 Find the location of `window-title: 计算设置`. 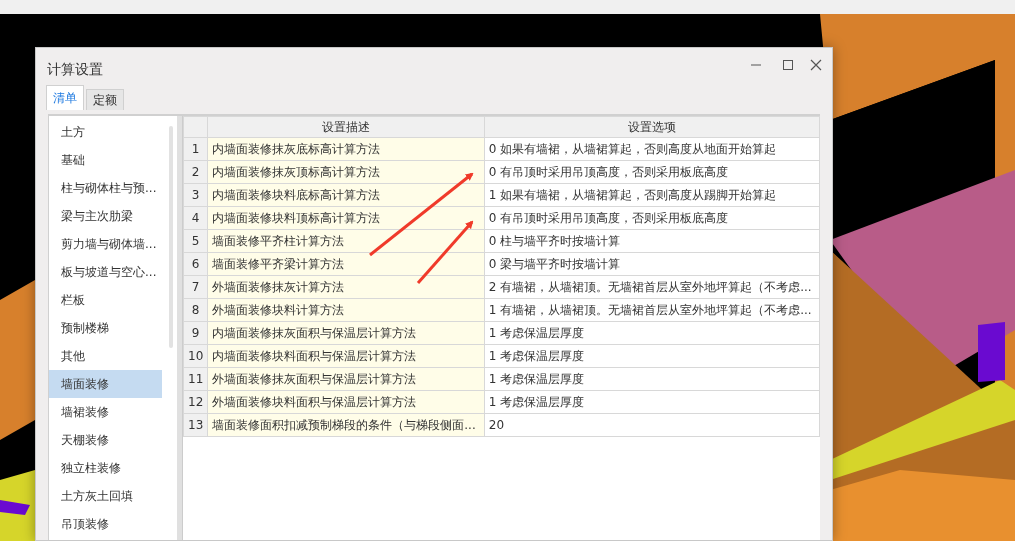

window-title: 计算设置 is located at coordinates (75, 68).